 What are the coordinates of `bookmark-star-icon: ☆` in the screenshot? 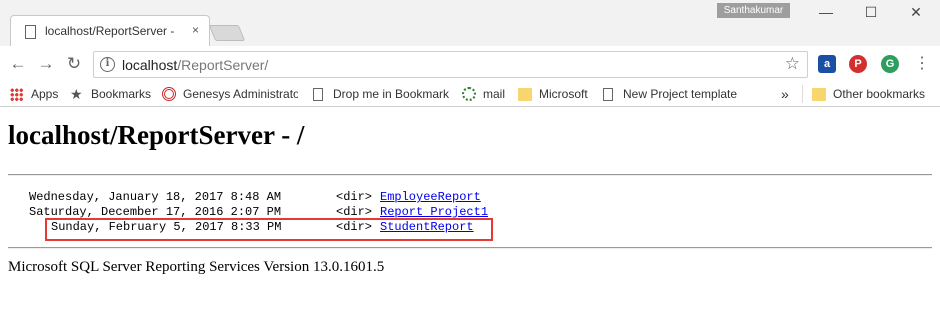 It's located at (792, 64).